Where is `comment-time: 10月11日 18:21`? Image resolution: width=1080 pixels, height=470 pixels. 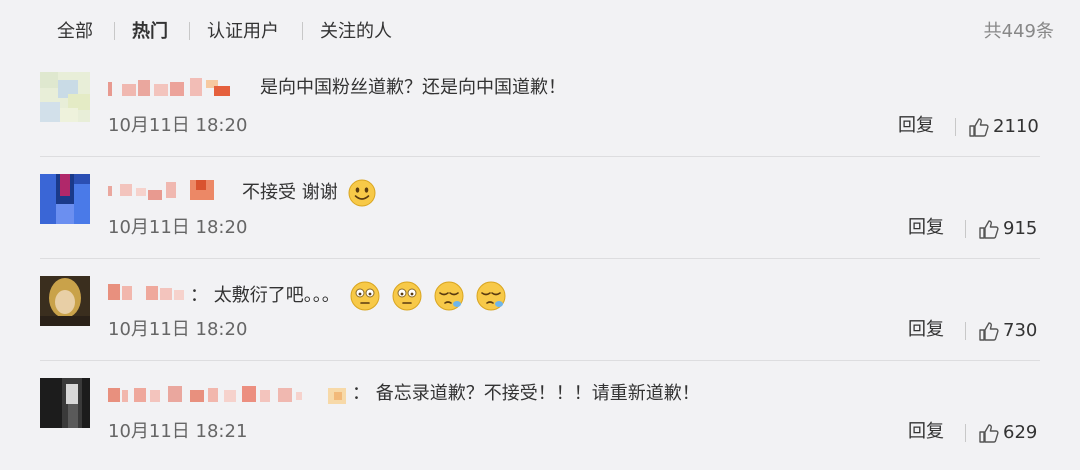
comment-time: 10月11日 18:21 is located at coordinates (178, 431).